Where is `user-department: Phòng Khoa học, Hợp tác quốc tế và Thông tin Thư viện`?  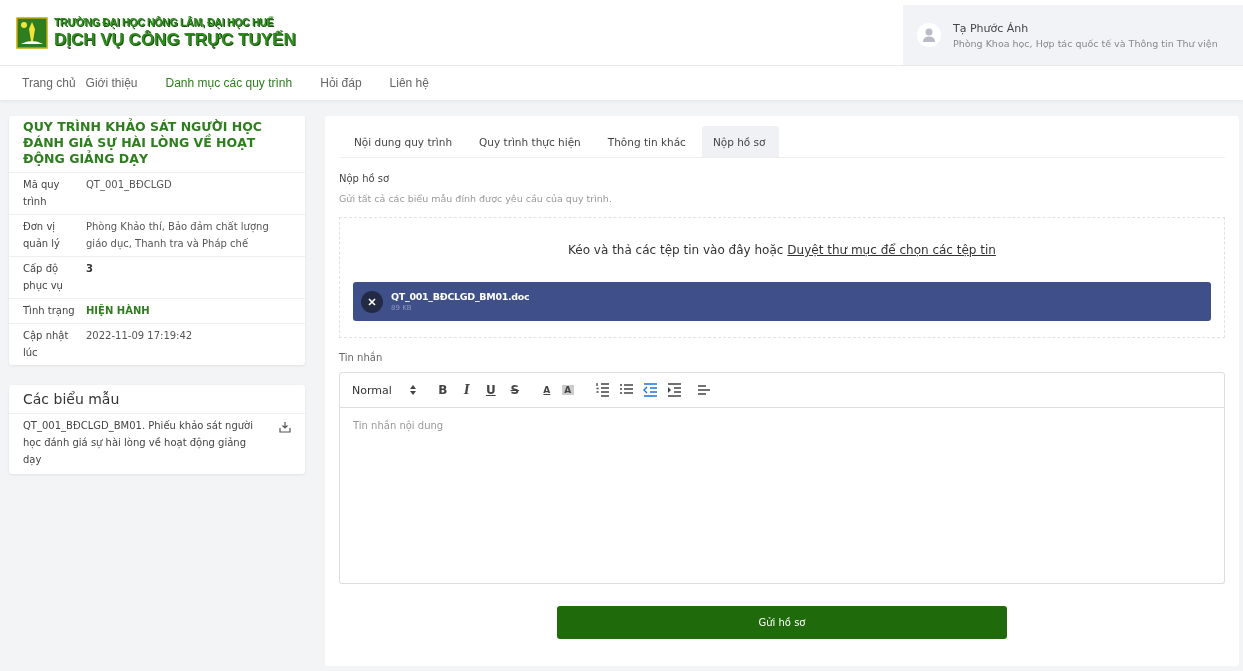 user-department: Phòng Khoa học, Hợp tác quốc tế và Thông tin Thư viện is located at coordinates (1085, 43).